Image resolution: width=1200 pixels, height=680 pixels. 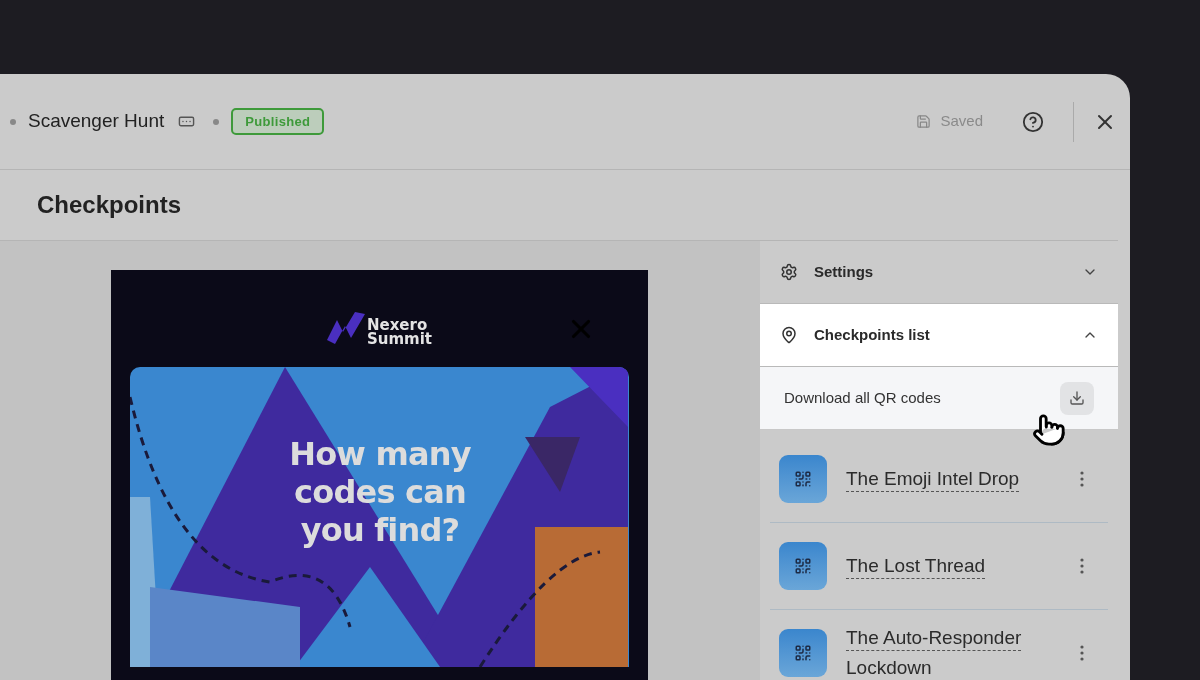 I want to click on window-title: Scavenger Hunt, so click(x=96, y=121).